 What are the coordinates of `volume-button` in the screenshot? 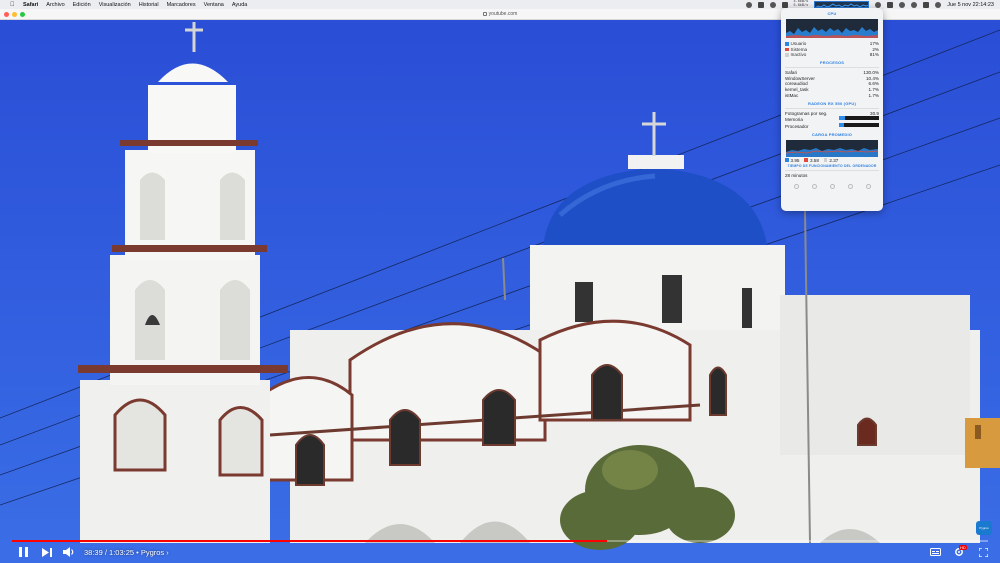 It's located at (69, 552).